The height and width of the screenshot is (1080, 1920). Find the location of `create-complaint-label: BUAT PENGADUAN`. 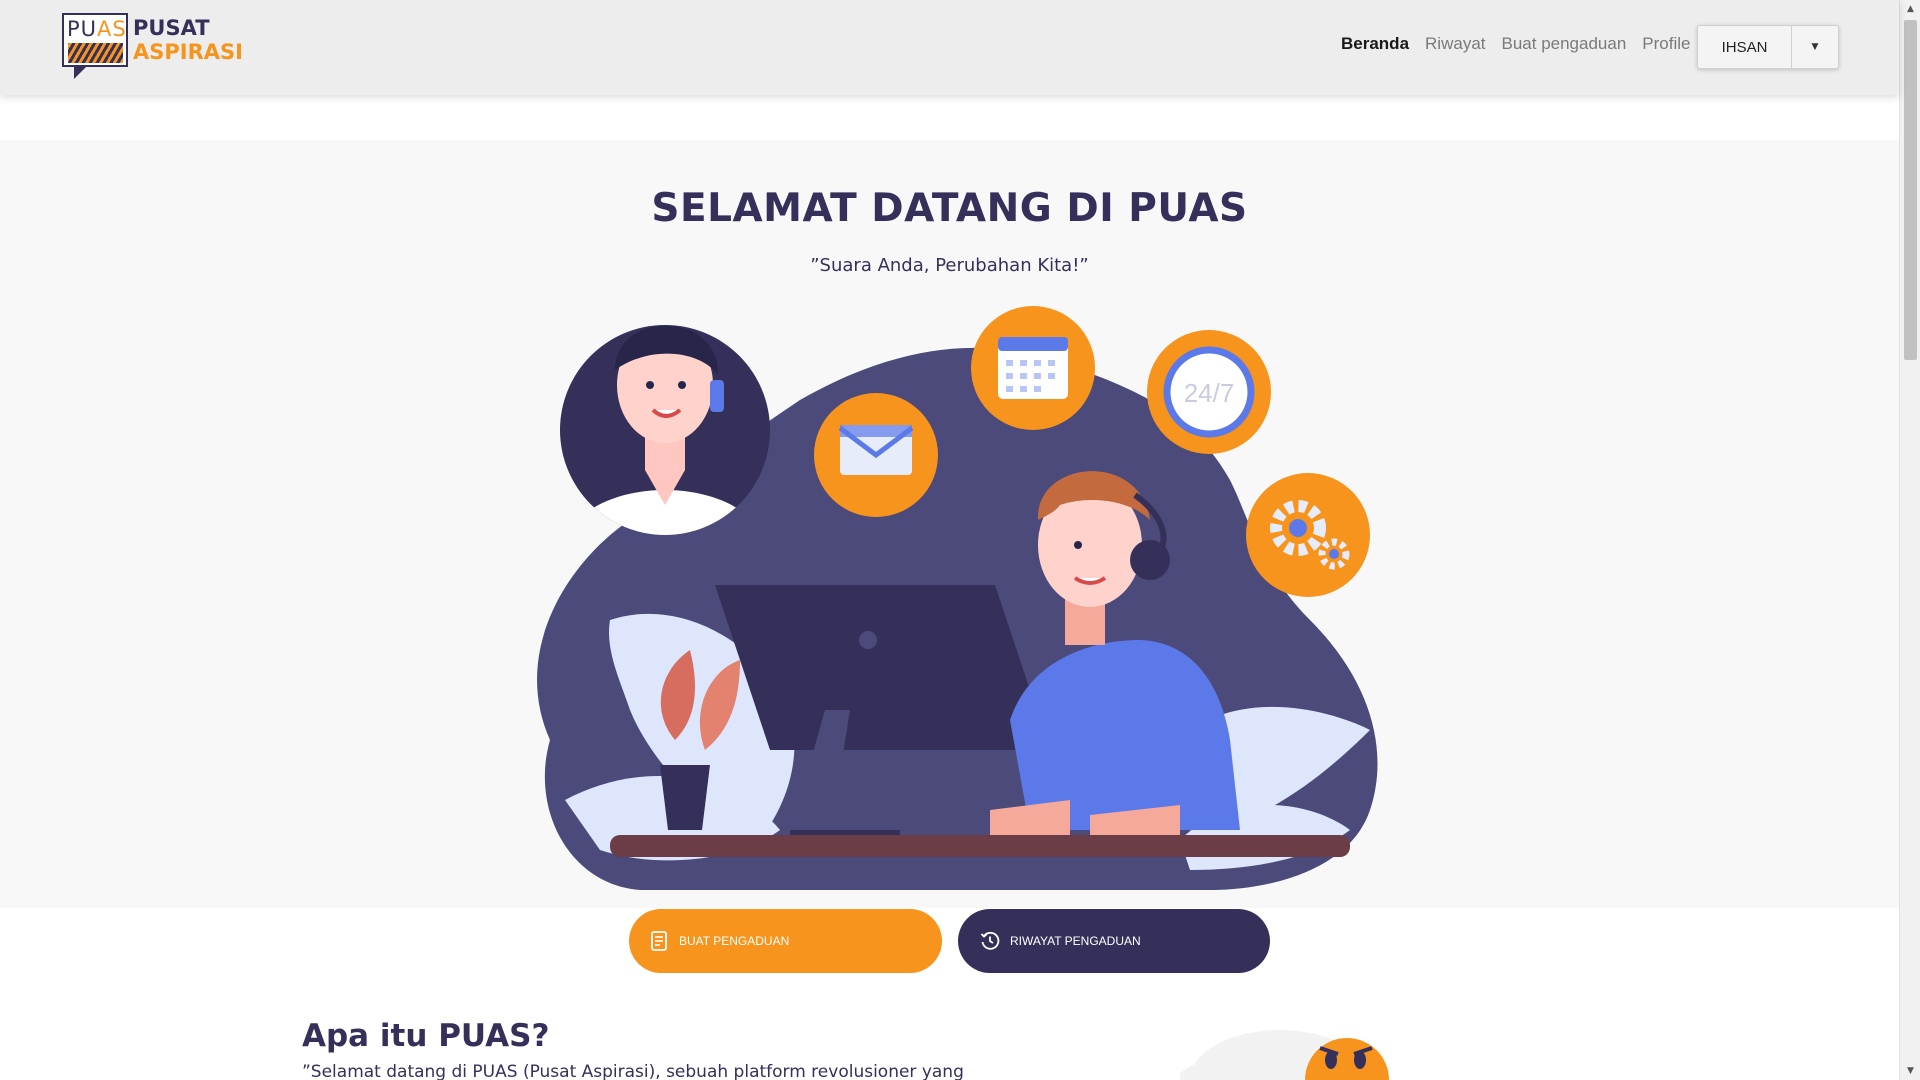

create-complaint-label: BUAT PENGADUAN is located at coordinates (734, 941).